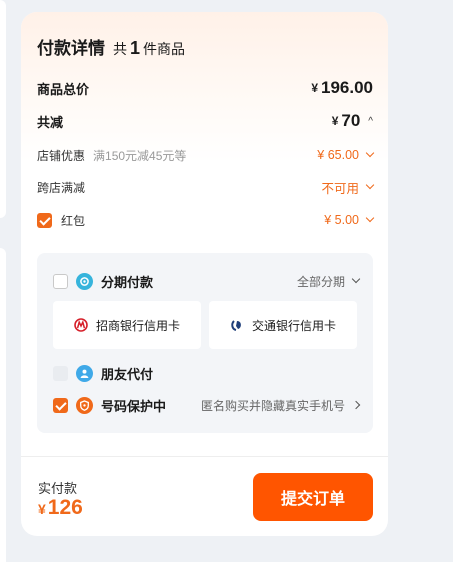  Describe the element at coordinates (73, 220) in the screenshot. I see `red-packet-label: 红包` at that location.